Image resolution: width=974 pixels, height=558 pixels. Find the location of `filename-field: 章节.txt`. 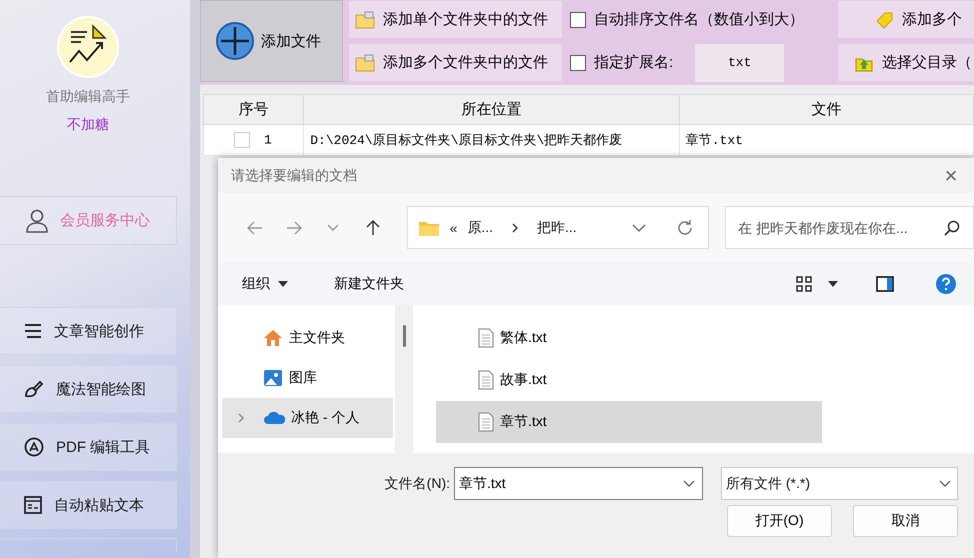

filename-field: 章节.txt is located at coordinates (578, 483).